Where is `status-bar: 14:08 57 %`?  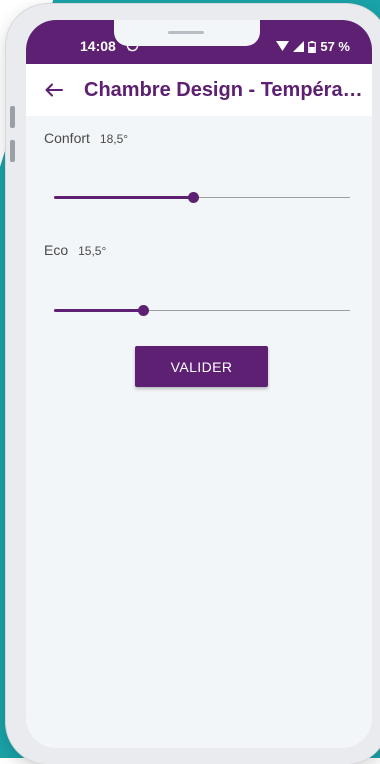
status-bar: 14:08 57 % is located at coordinates (199, 42).